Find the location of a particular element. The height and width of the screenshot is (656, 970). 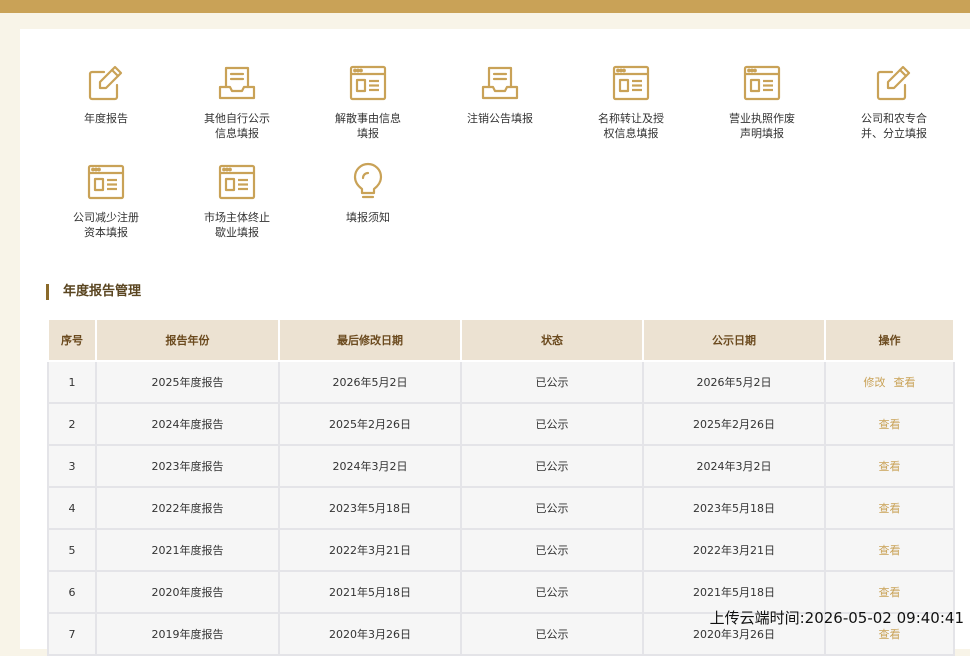

service-tile-label: 注销公告填报 is located at coordinates (500, 118).